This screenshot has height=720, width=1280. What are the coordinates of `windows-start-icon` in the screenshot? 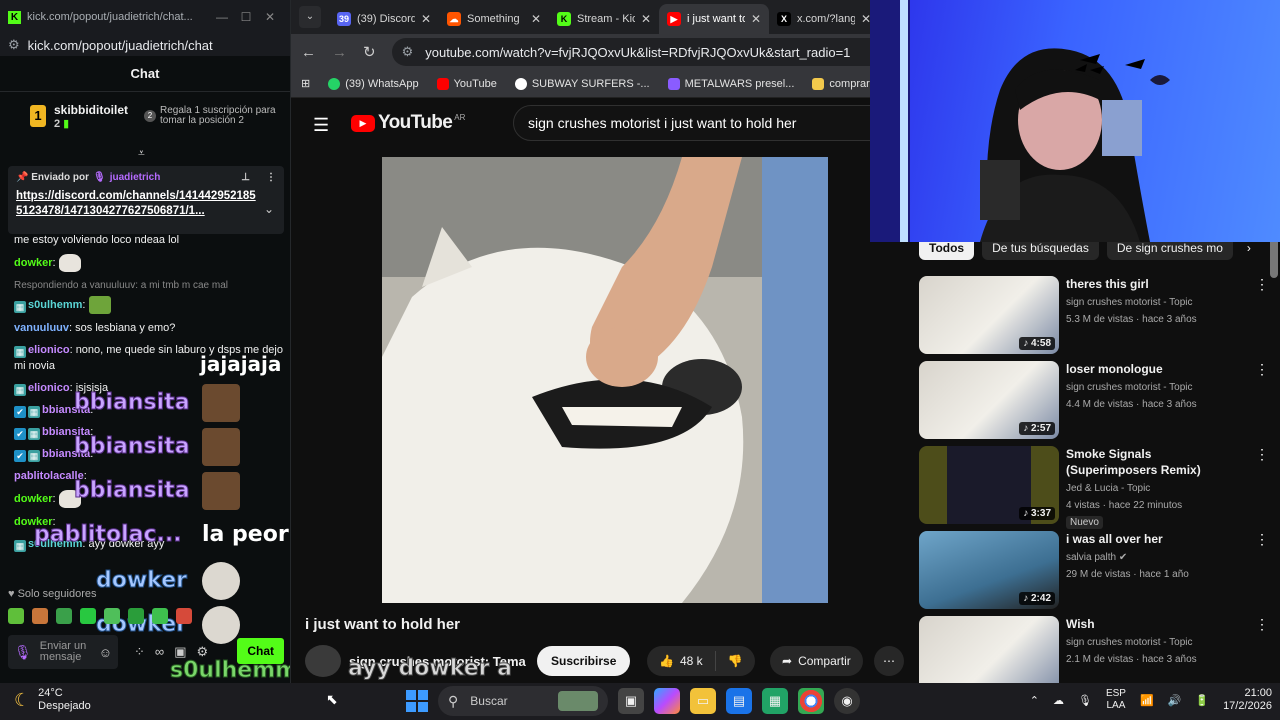 It's located at (417, 701).